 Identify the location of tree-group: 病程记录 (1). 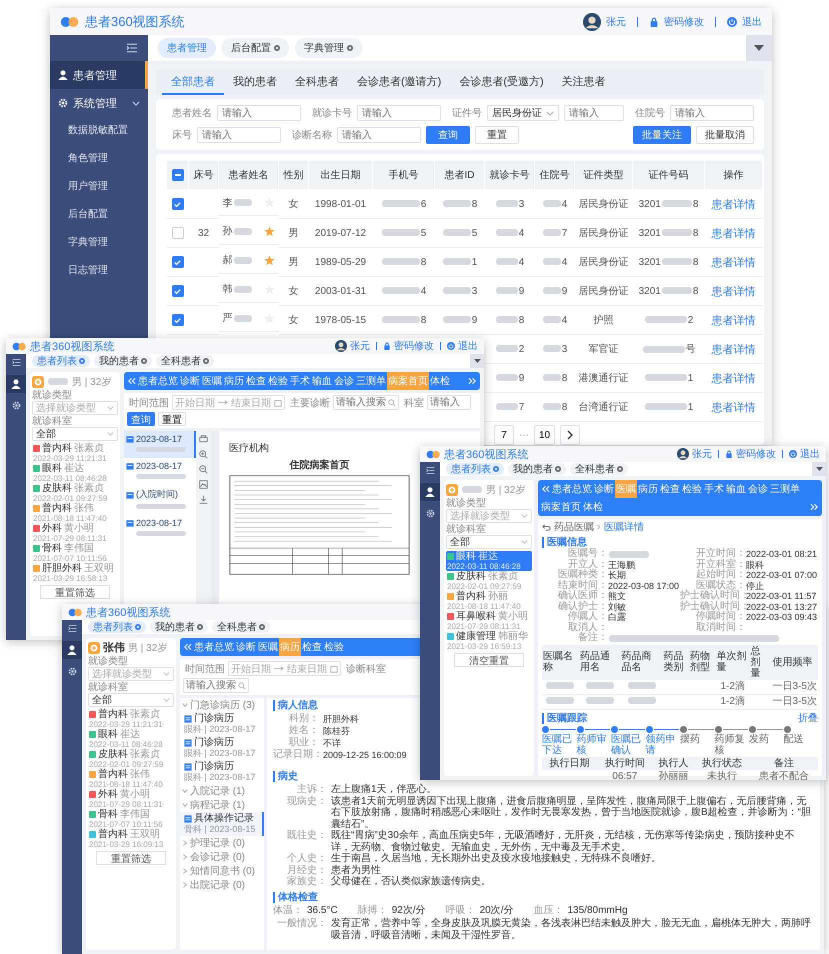
(222, 805).